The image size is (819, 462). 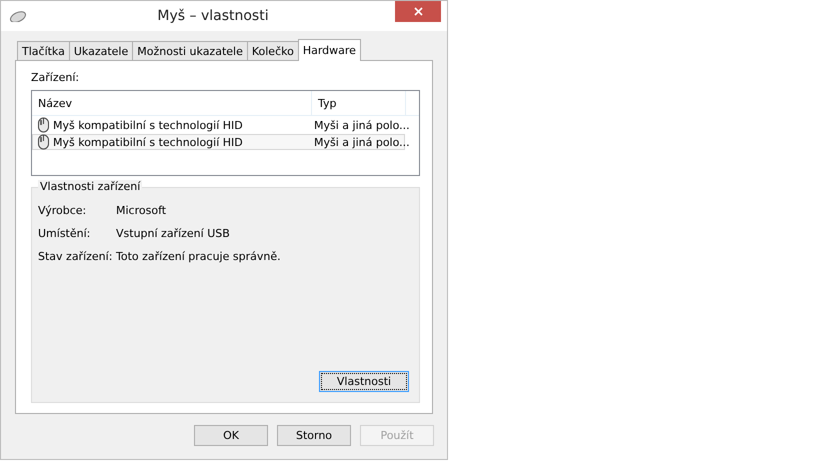 I want to click on column-header: Název, so click(x=172, y=103).